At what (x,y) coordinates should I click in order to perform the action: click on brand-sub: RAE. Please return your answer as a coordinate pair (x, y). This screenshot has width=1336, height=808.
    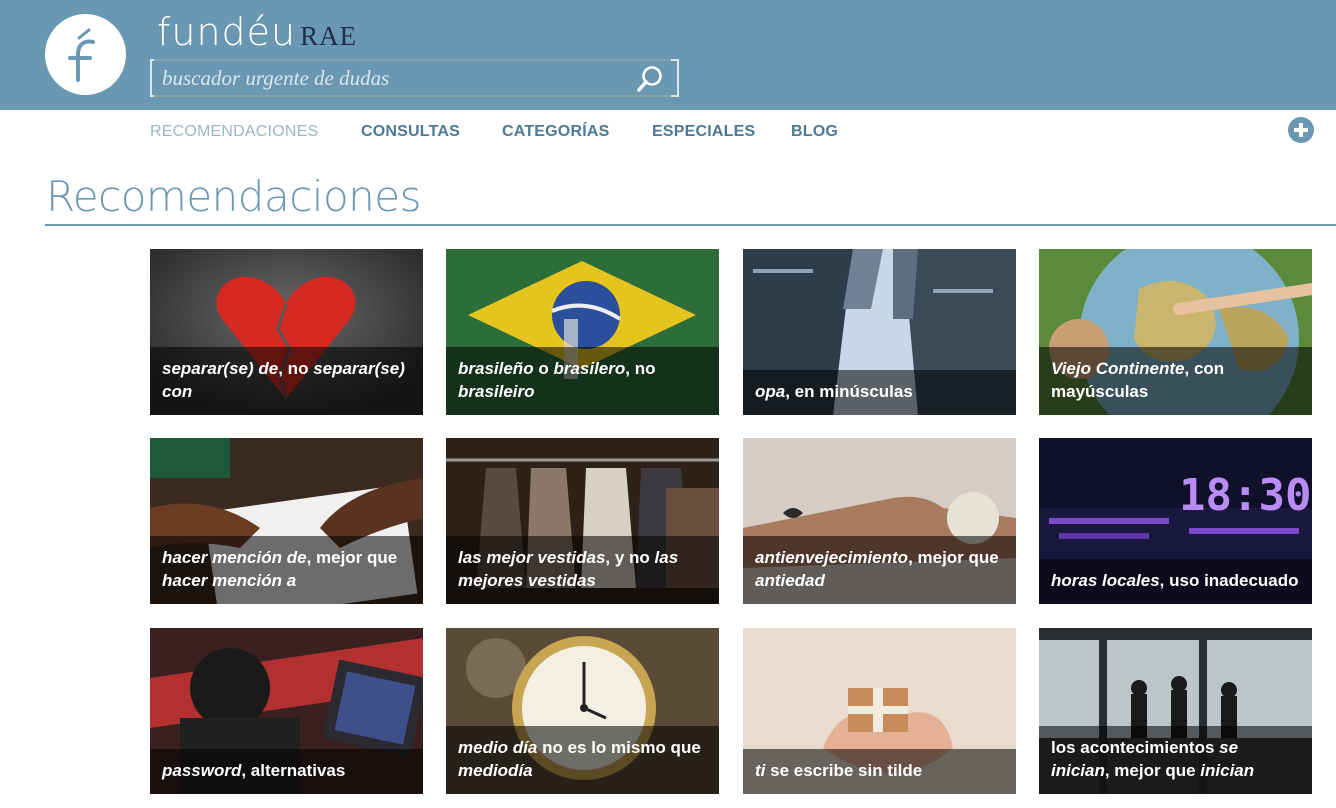
    Looking at the image, I should click on (329, 36).